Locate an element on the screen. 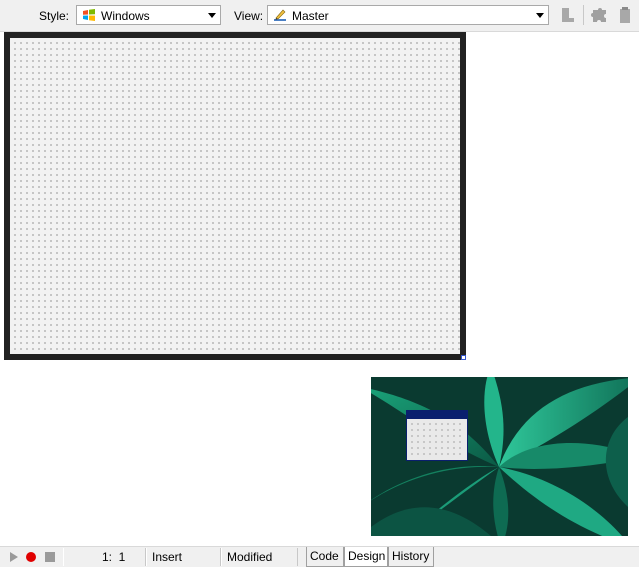  status-bar: 1: 1 Insert Modified Code Design History is located at coordinates (319, 556).